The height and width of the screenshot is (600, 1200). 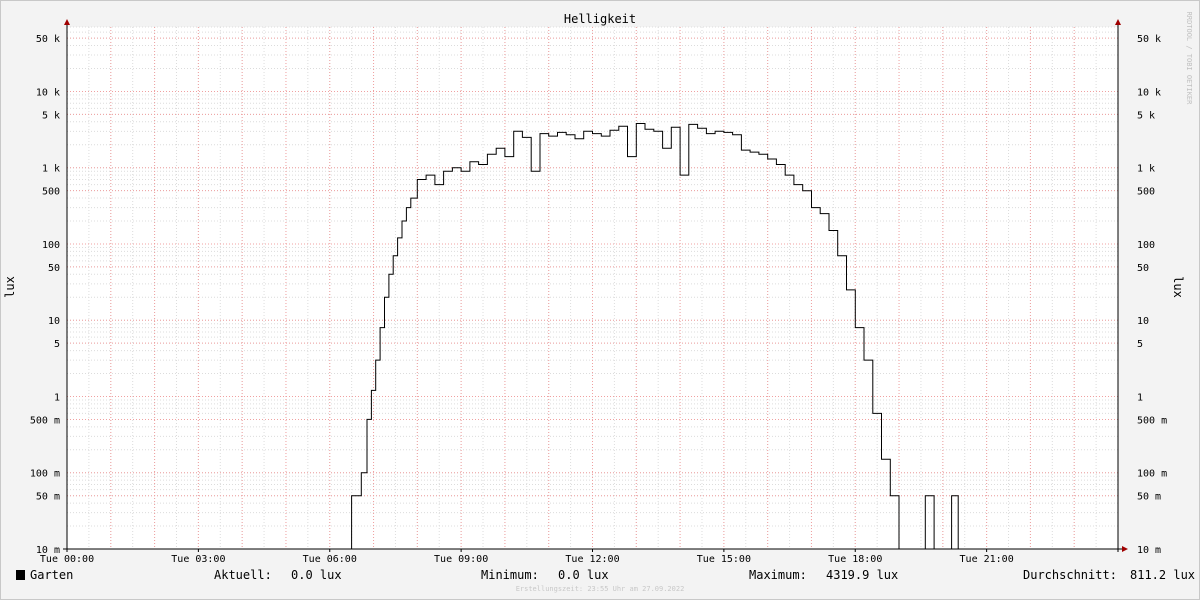 What do you see at coordinates (583, 575) in the screenshot?
I see `legend-min-value: 0.0 lux` at bounding box center [583, 575].